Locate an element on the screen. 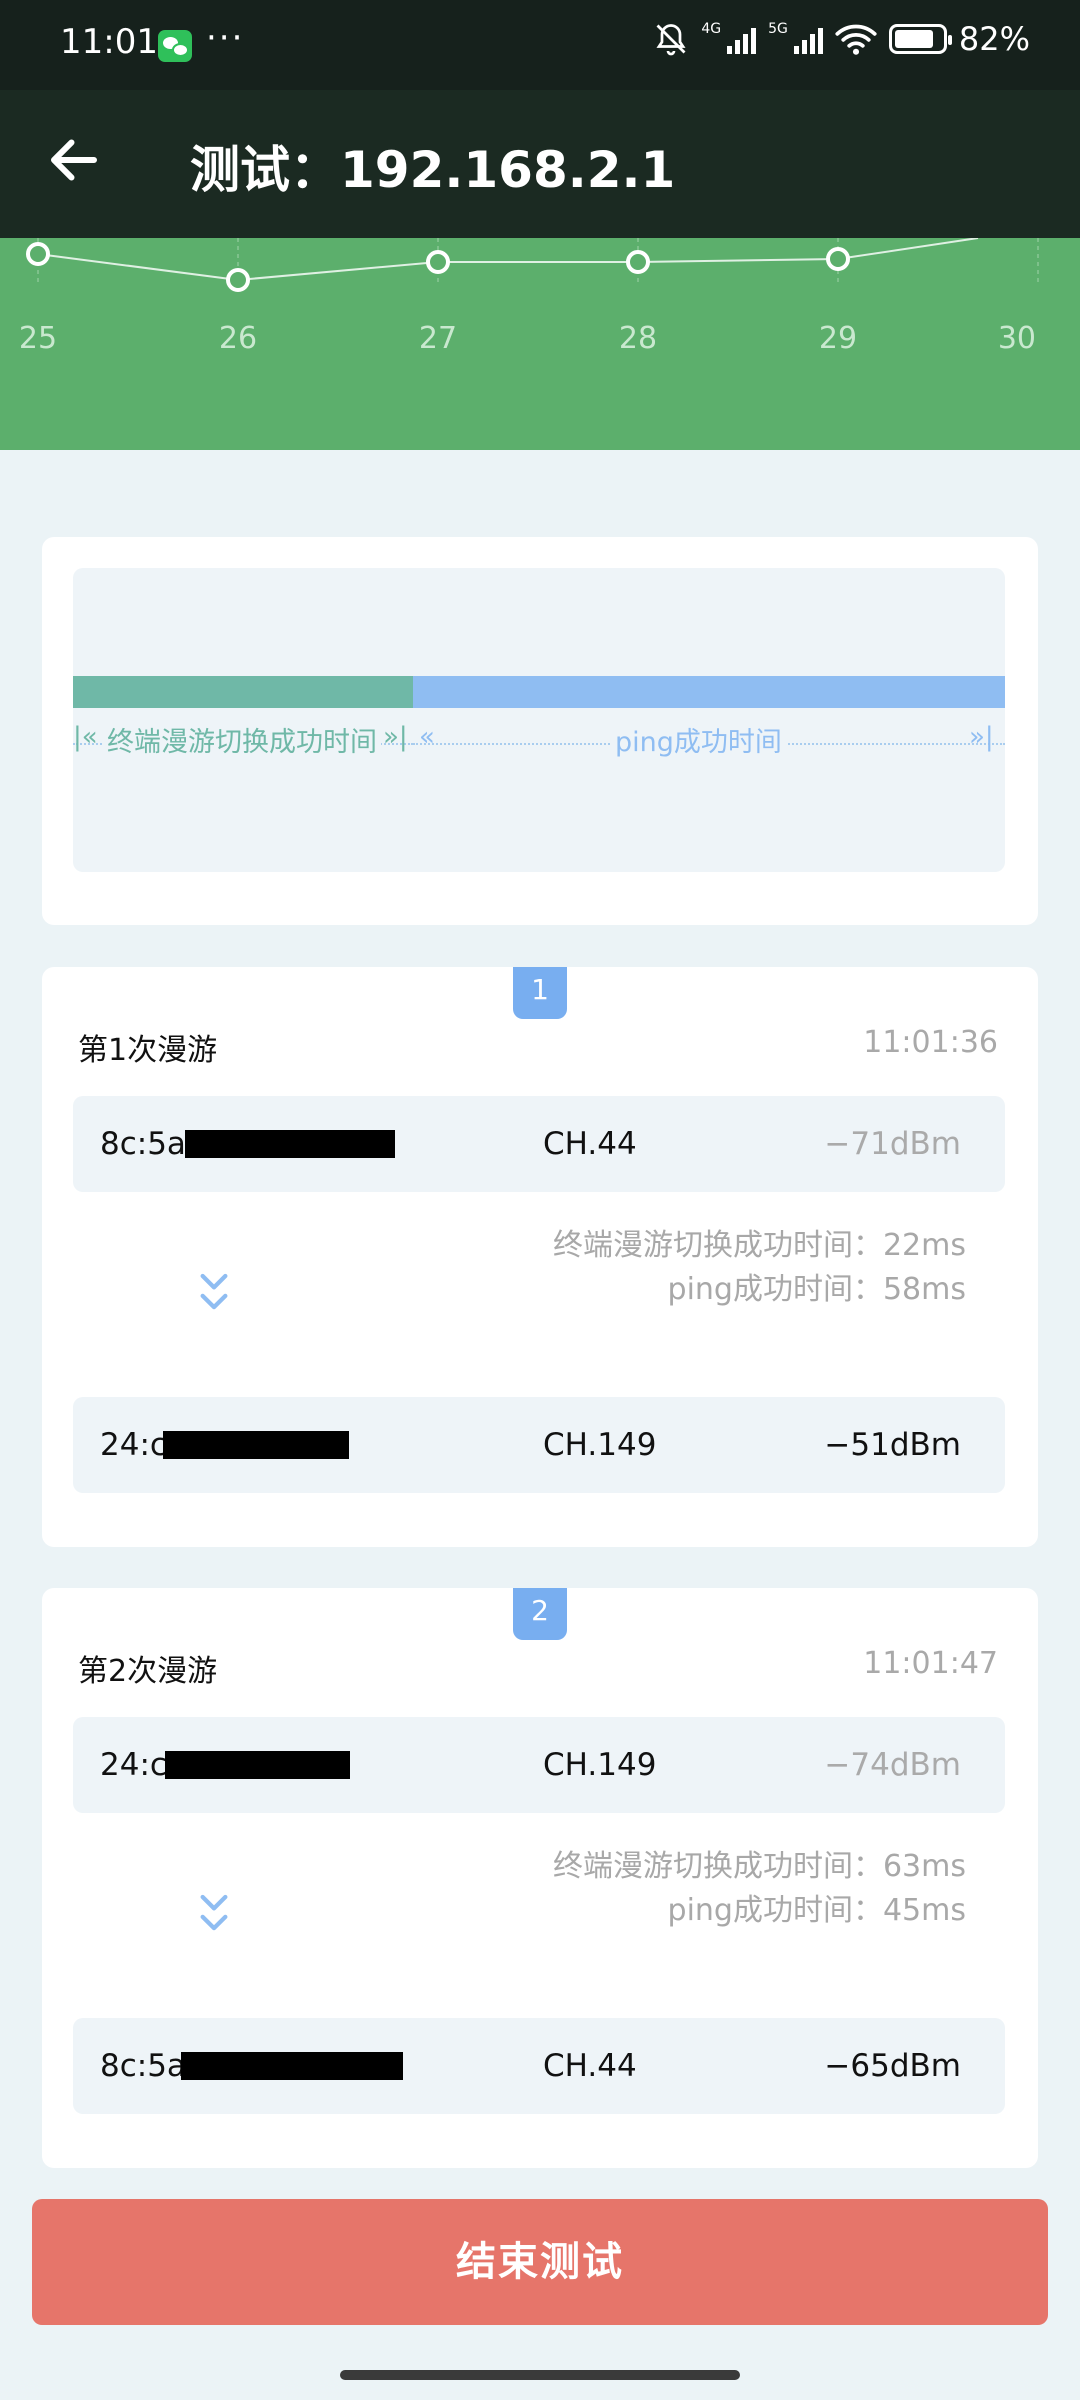 This screenshot has width=1080, height=2400. timing-legend: |« 终端漫游切换成功时间 »| « ping成功时间 »| is located at coordinates (539, 720).